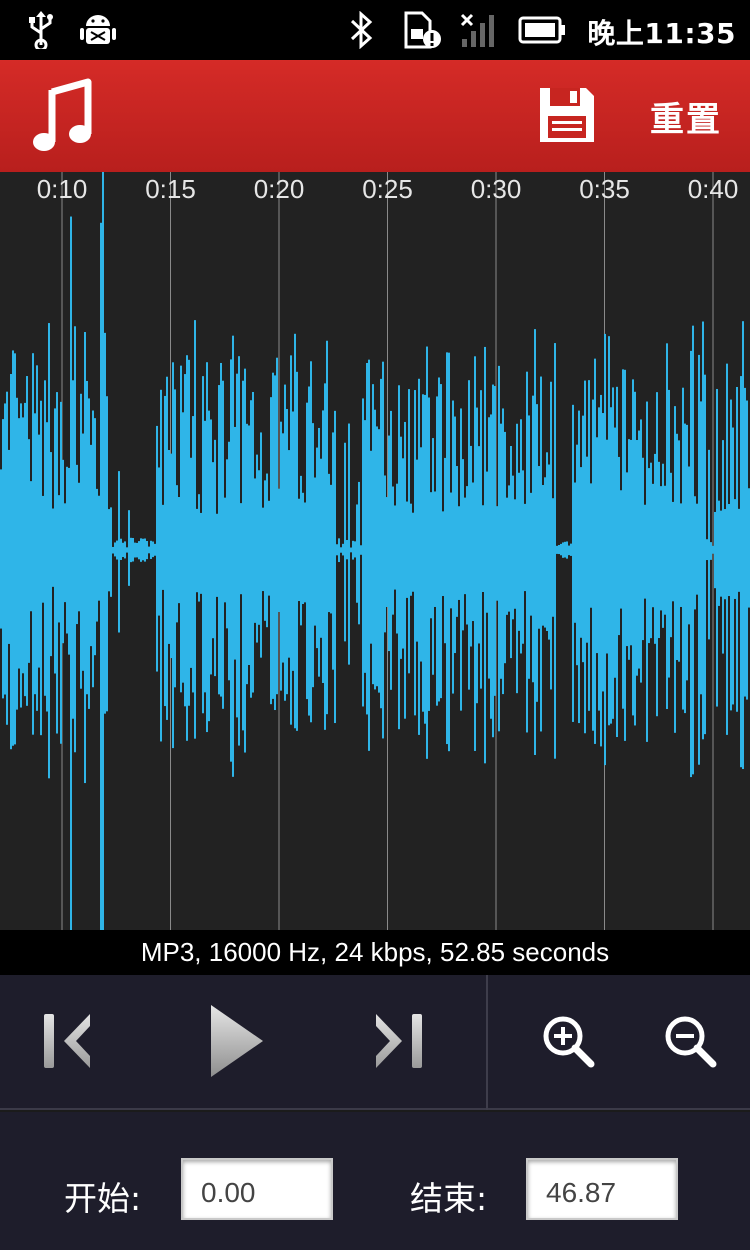  What do you see at coordinates (449, 1198) in the screenshot?
I see `end-label: 结束:` at bounding box center [449, 1198].